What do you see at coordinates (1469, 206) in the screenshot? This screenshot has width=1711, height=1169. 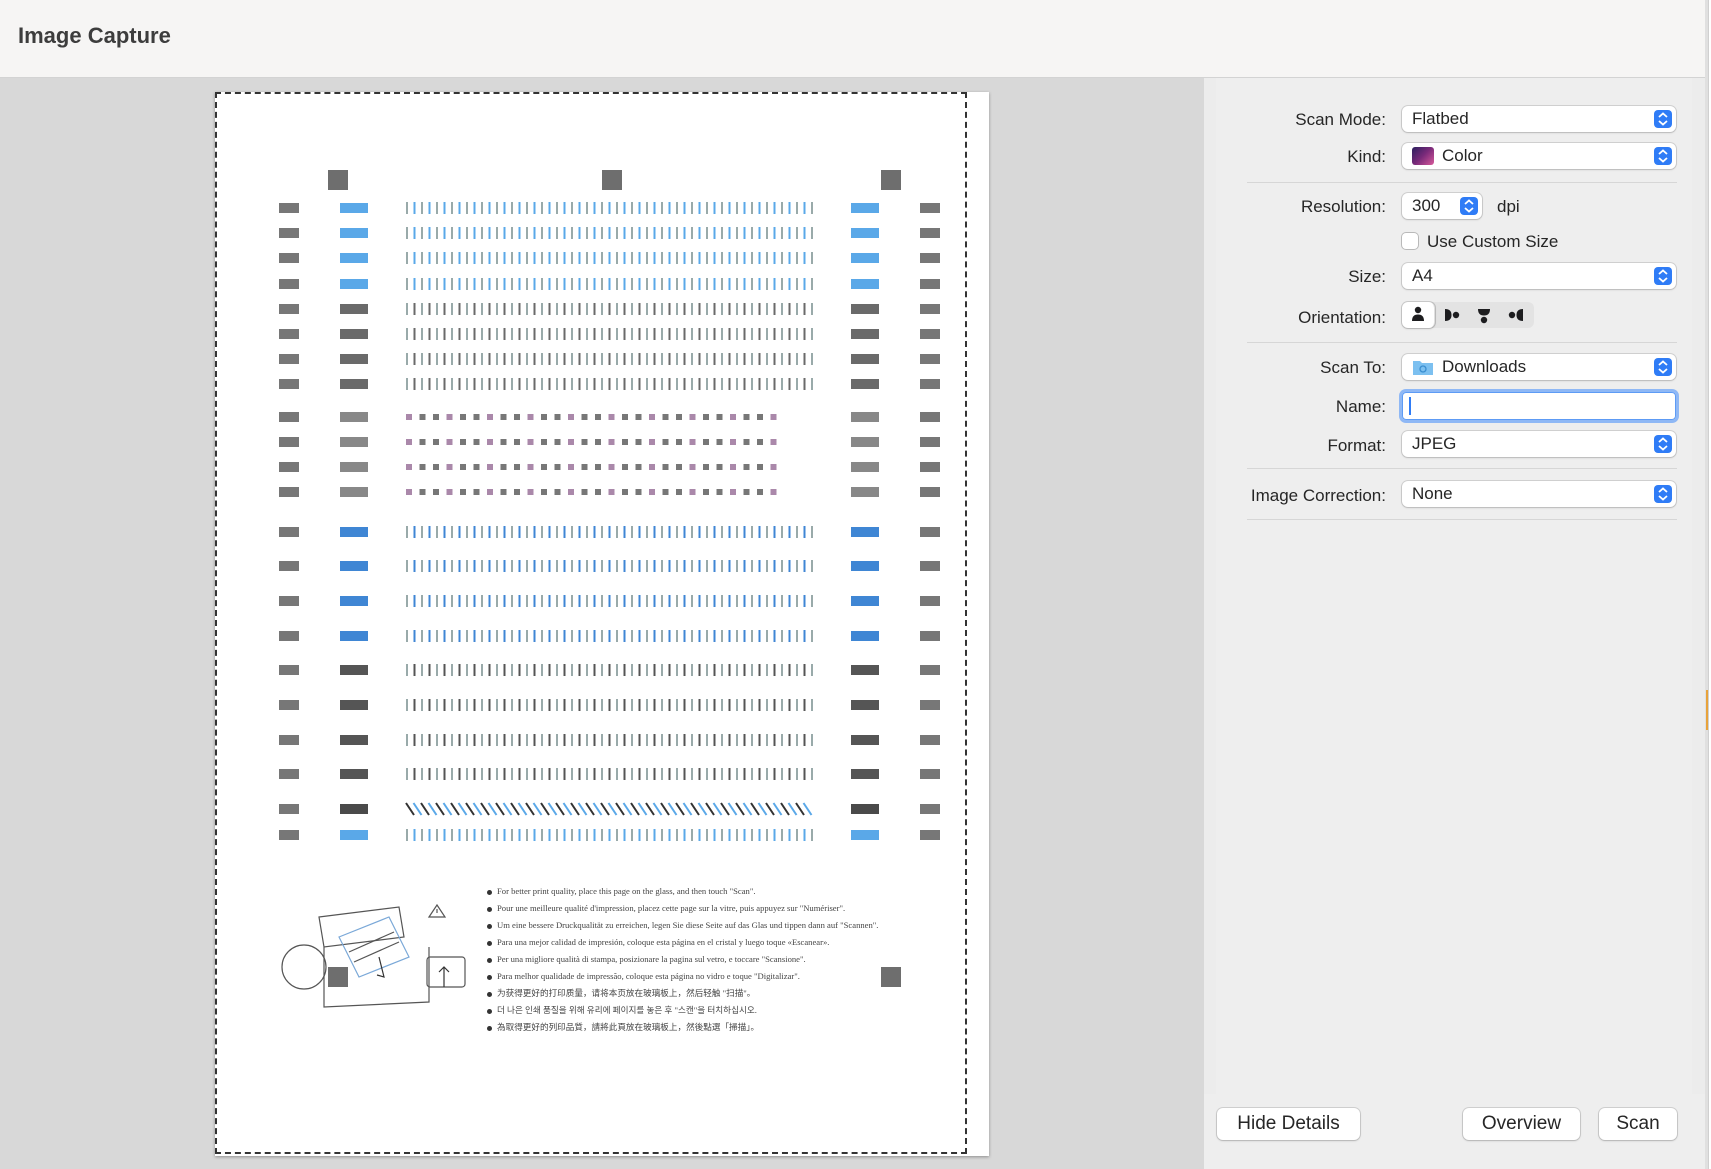 I see `stepper-arrows-icon` at bounding box center [1469, 206].